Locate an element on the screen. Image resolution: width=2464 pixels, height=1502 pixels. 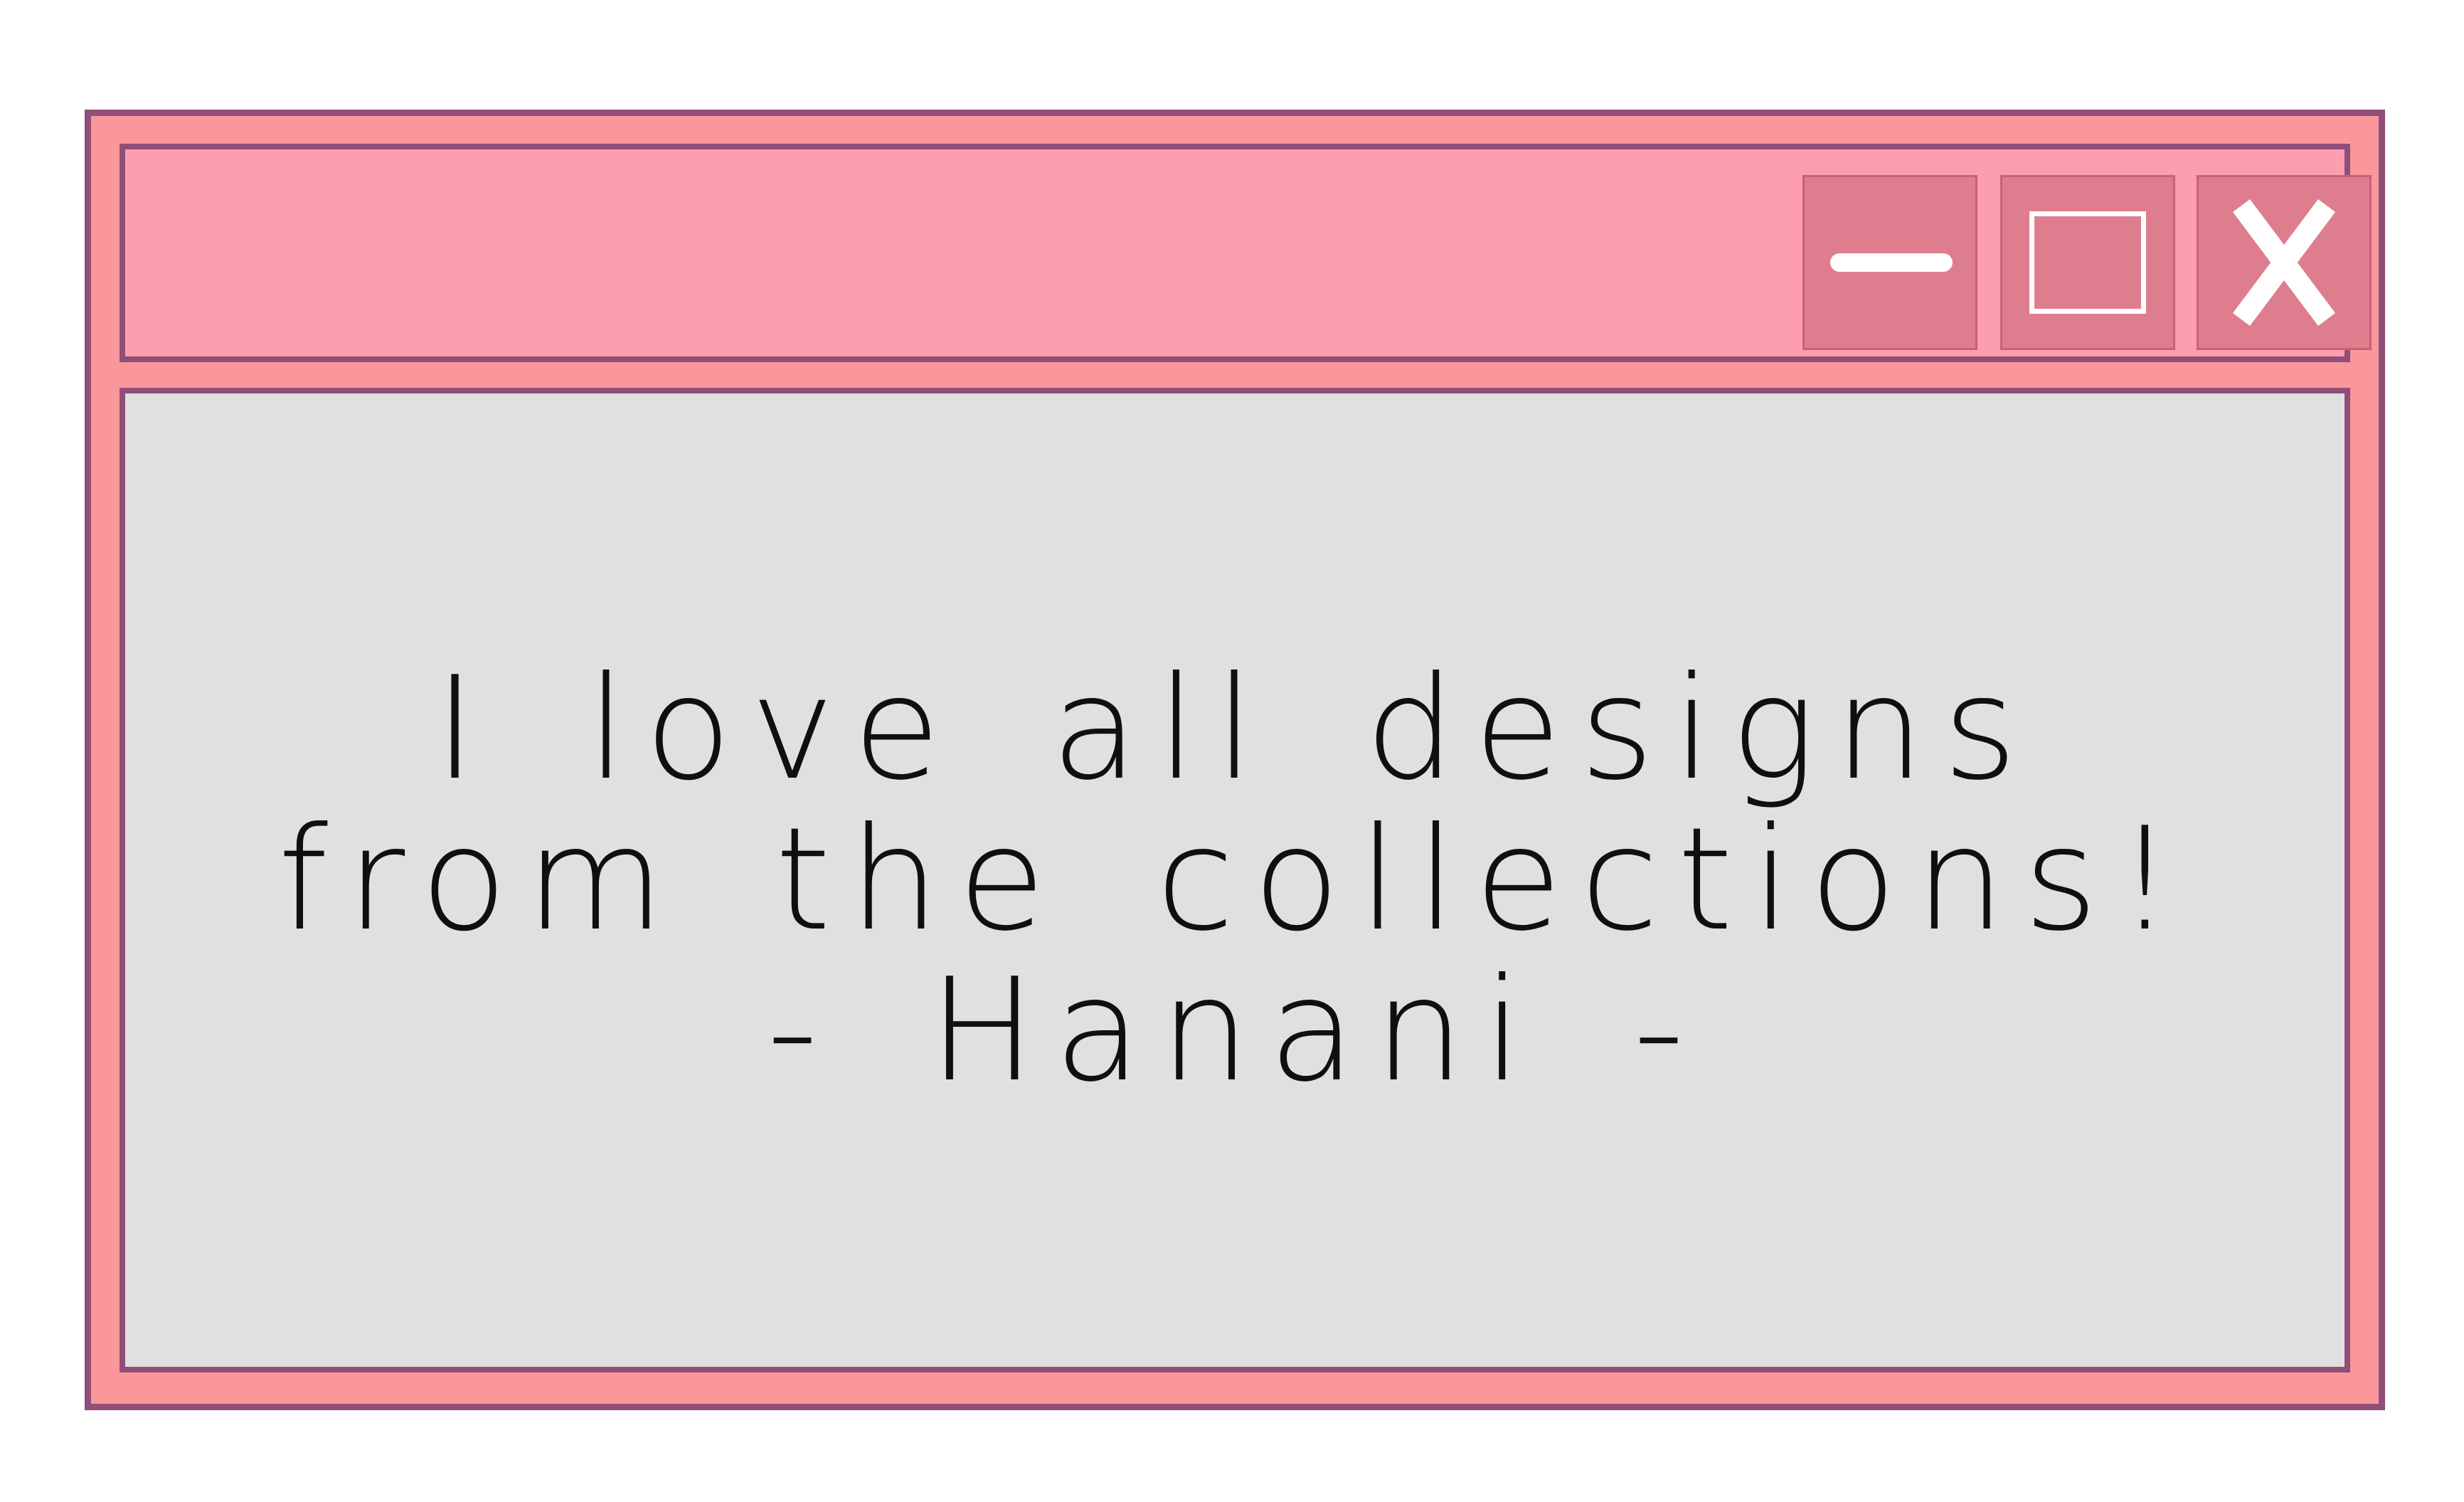
minimize-button is located at coordinates (1889, 262).